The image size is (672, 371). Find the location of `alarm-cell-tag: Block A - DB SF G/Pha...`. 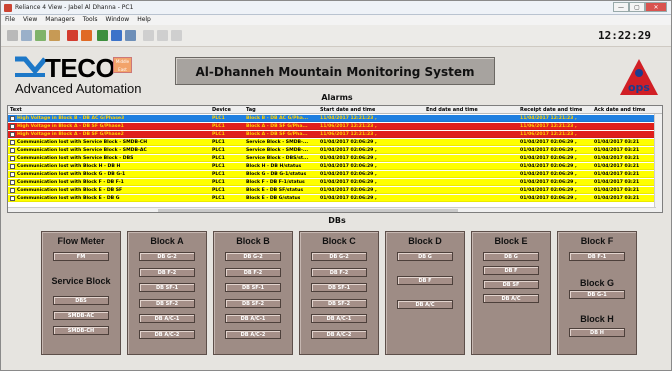

alarm-cell-tag: Block A - DB SF G/Pha... is located at coordinates (277, 126).